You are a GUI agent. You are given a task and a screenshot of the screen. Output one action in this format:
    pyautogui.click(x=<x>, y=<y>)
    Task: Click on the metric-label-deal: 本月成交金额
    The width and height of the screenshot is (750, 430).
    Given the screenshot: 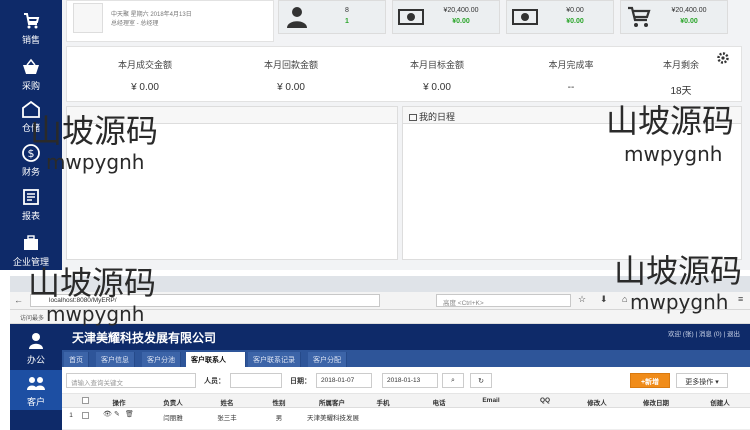 What is the action you would take?
    pyautogui.click(x=144, y=65)
    